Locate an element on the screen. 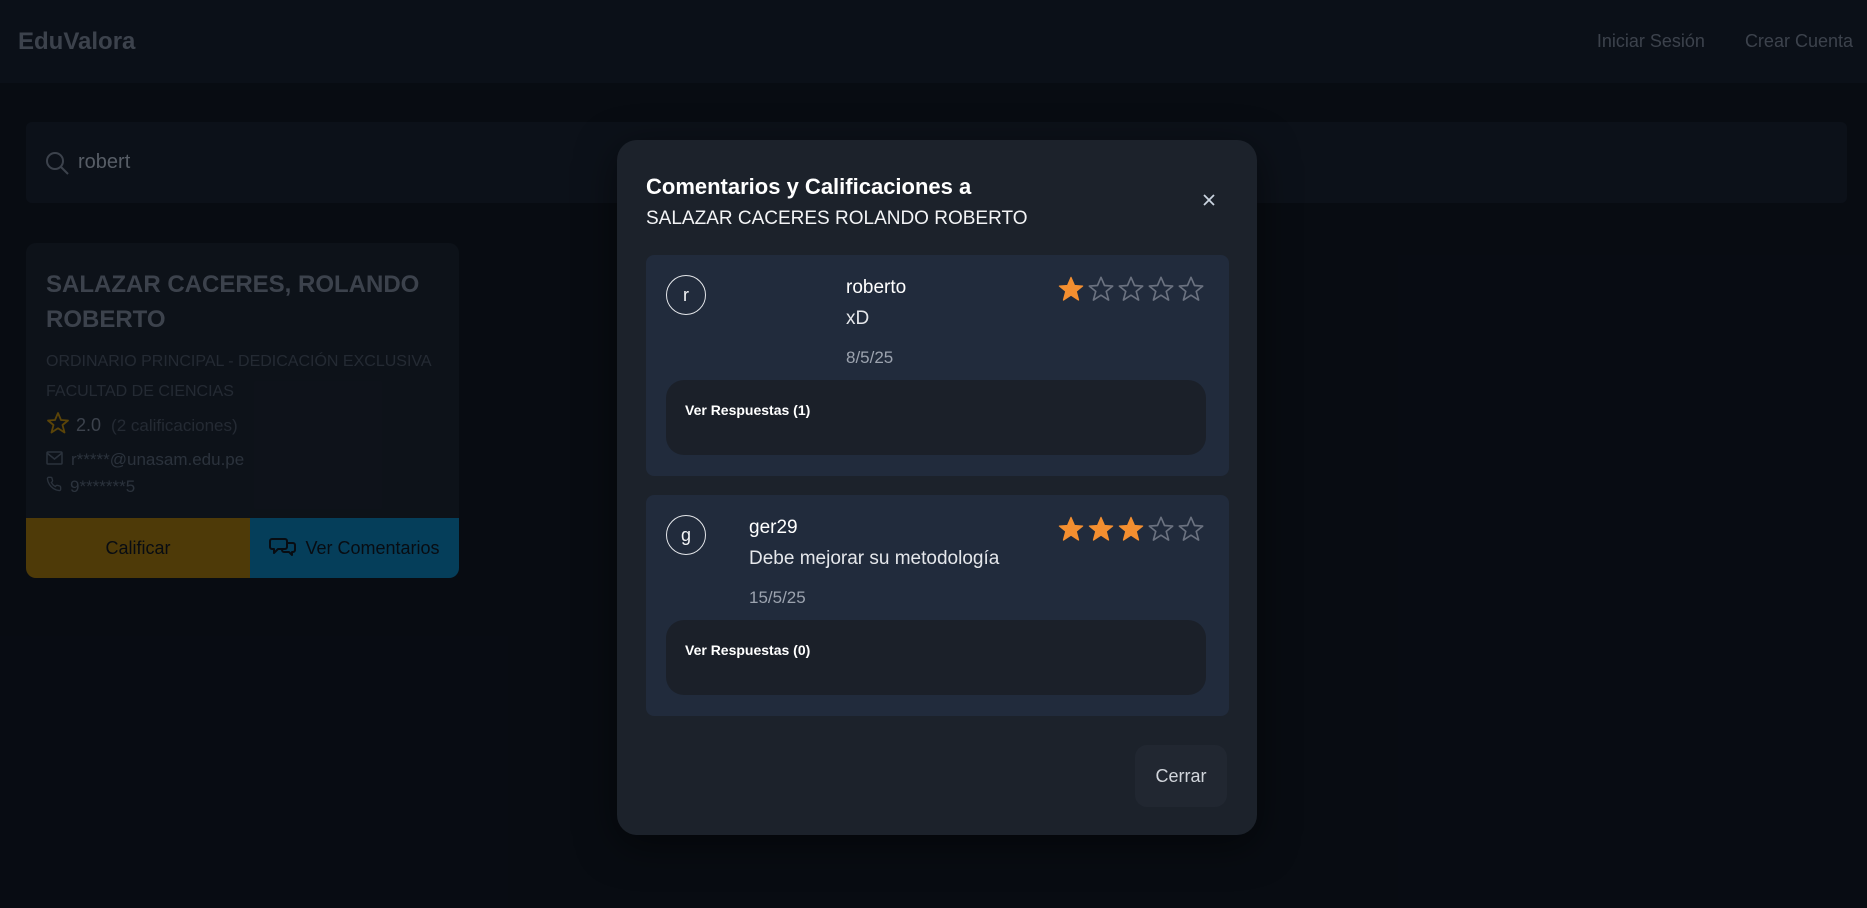 The image size is (1867, 908). comment-date: 8/5/25 is located at coordinates (870, 357).